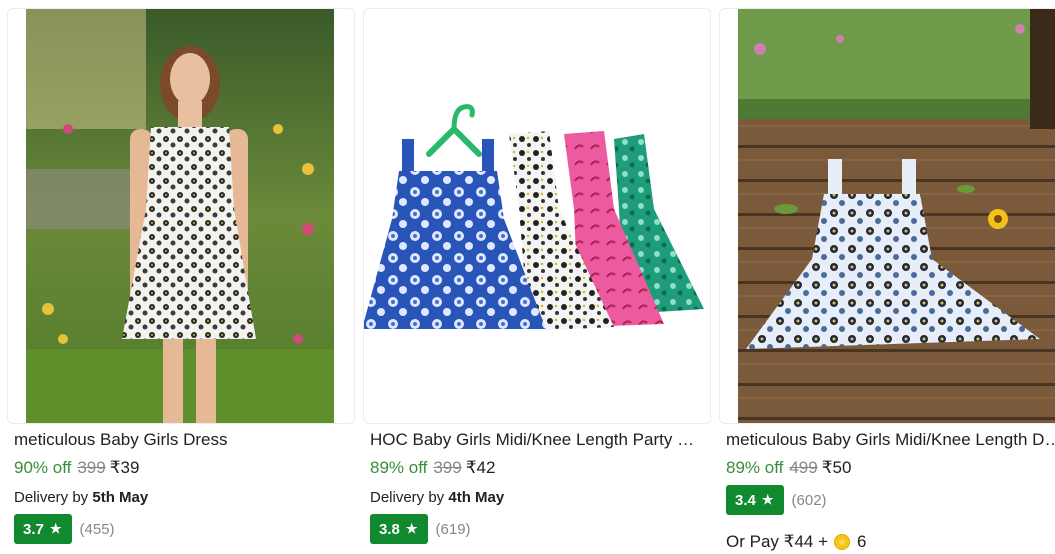 Image resolution: width=1055 pixels, height=554 pixels. I want to click on delivery-info: Delivery by 5th May, so click(81, 498).